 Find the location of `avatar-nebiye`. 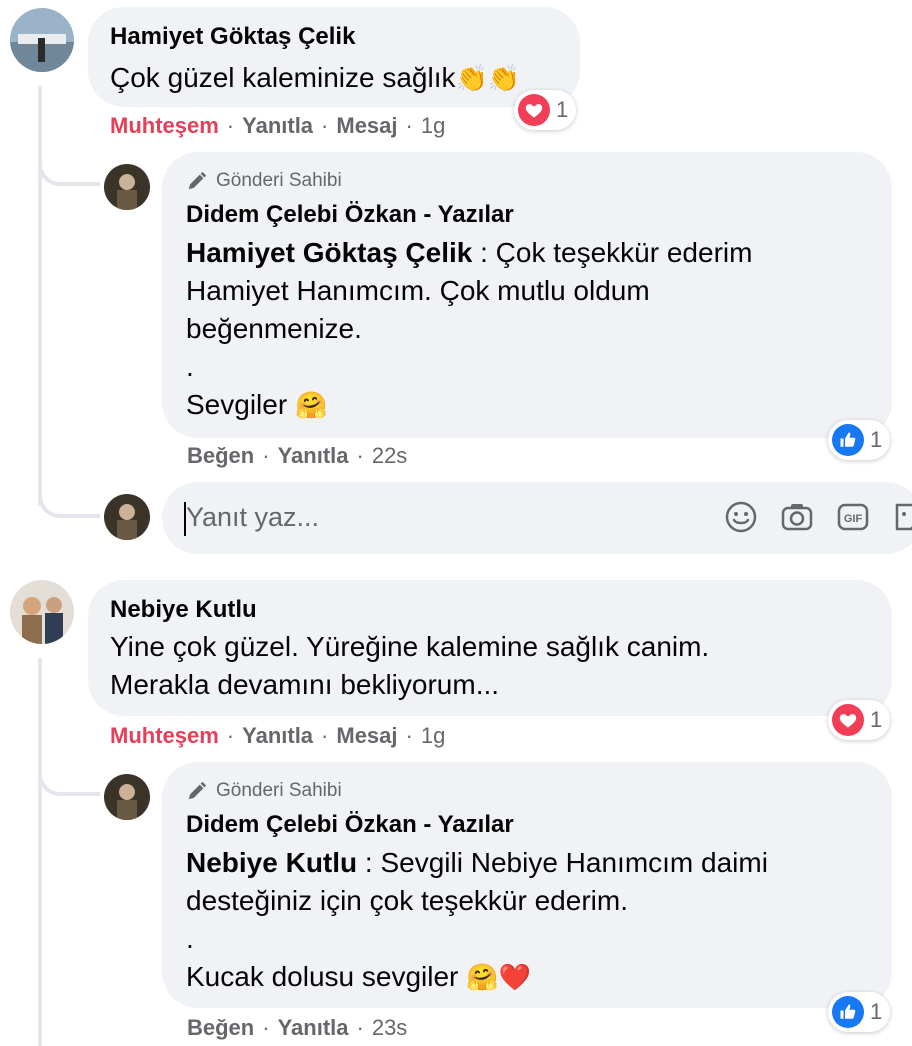

avatar-nebiye is located at coordinates (42, 612).